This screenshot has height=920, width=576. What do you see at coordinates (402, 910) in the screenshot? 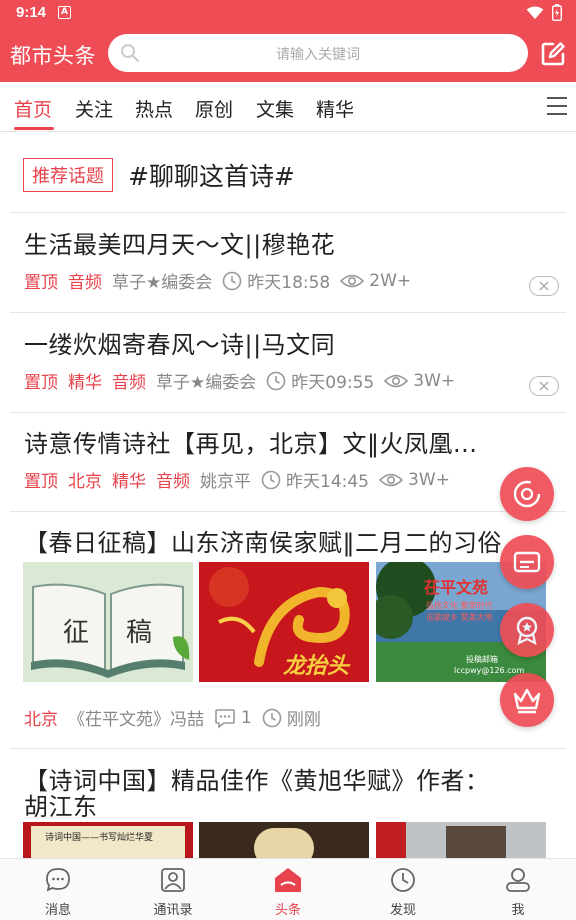
I see `nav-label: 发现` at bounding box center [402, 910].